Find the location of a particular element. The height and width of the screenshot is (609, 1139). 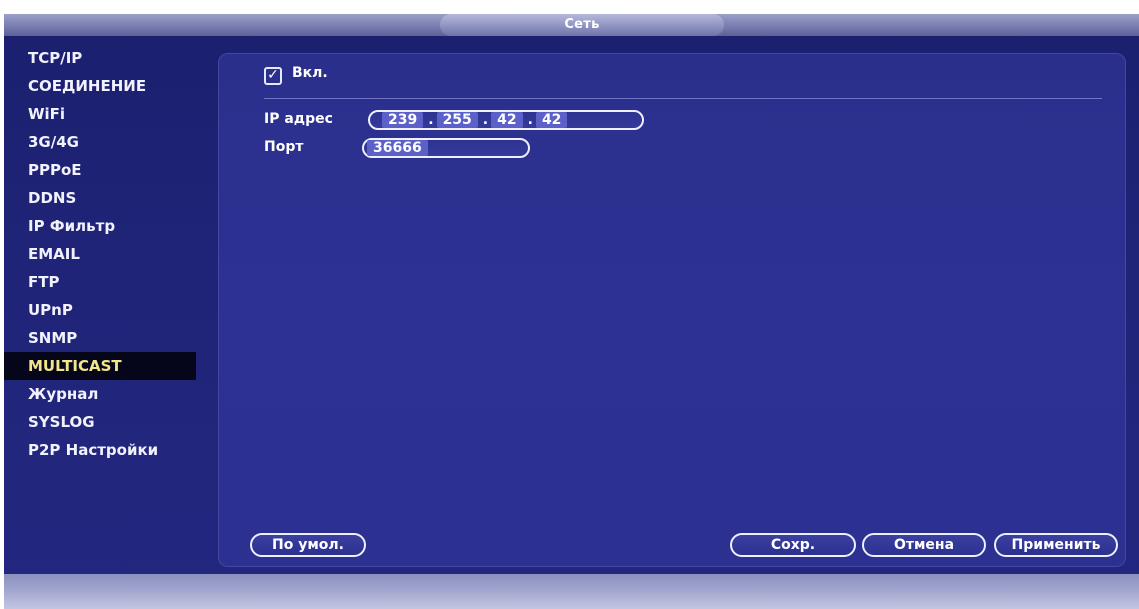

ip-address-input: 239. 255. 42. 42 is located at coordinates (506, 120).